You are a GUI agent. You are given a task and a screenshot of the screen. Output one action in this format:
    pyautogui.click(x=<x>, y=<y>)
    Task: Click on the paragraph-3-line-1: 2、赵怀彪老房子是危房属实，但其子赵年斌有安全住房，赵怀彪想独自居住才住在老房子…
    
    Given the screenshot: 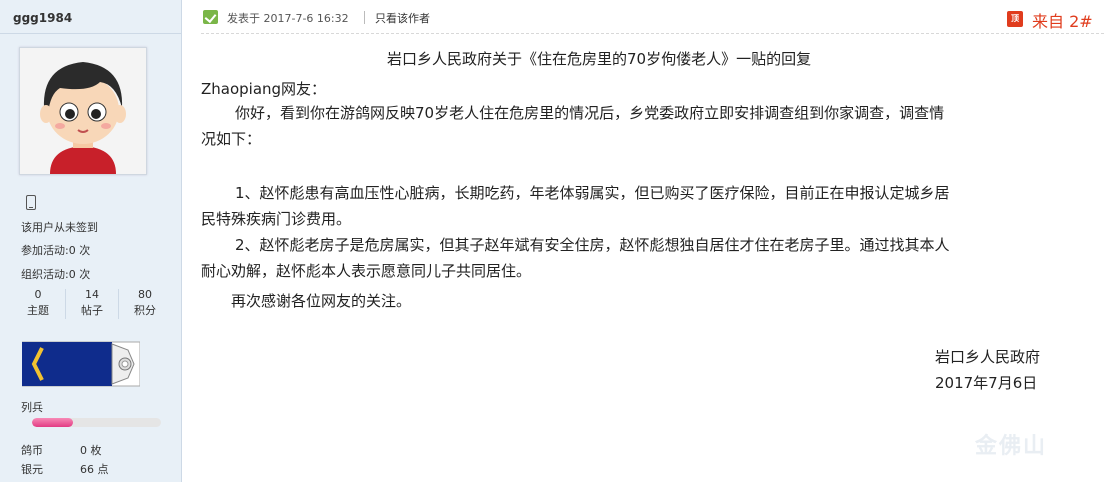 What is the action you would take?
    pyautogui.click(x=592, y=245)
    